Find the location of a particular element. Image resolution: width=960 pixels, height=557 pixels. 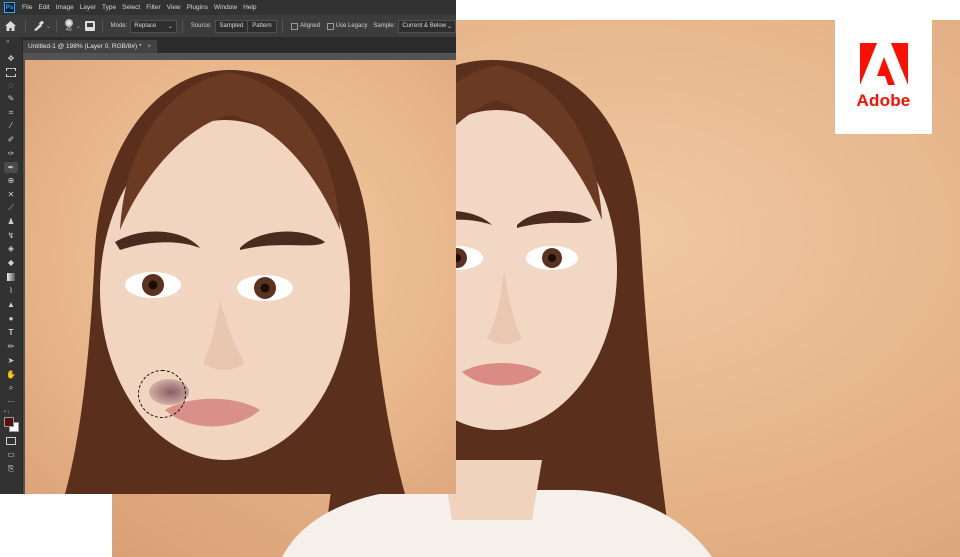

brush-tool-icon: ✕ is located at coordinates (11, 194).